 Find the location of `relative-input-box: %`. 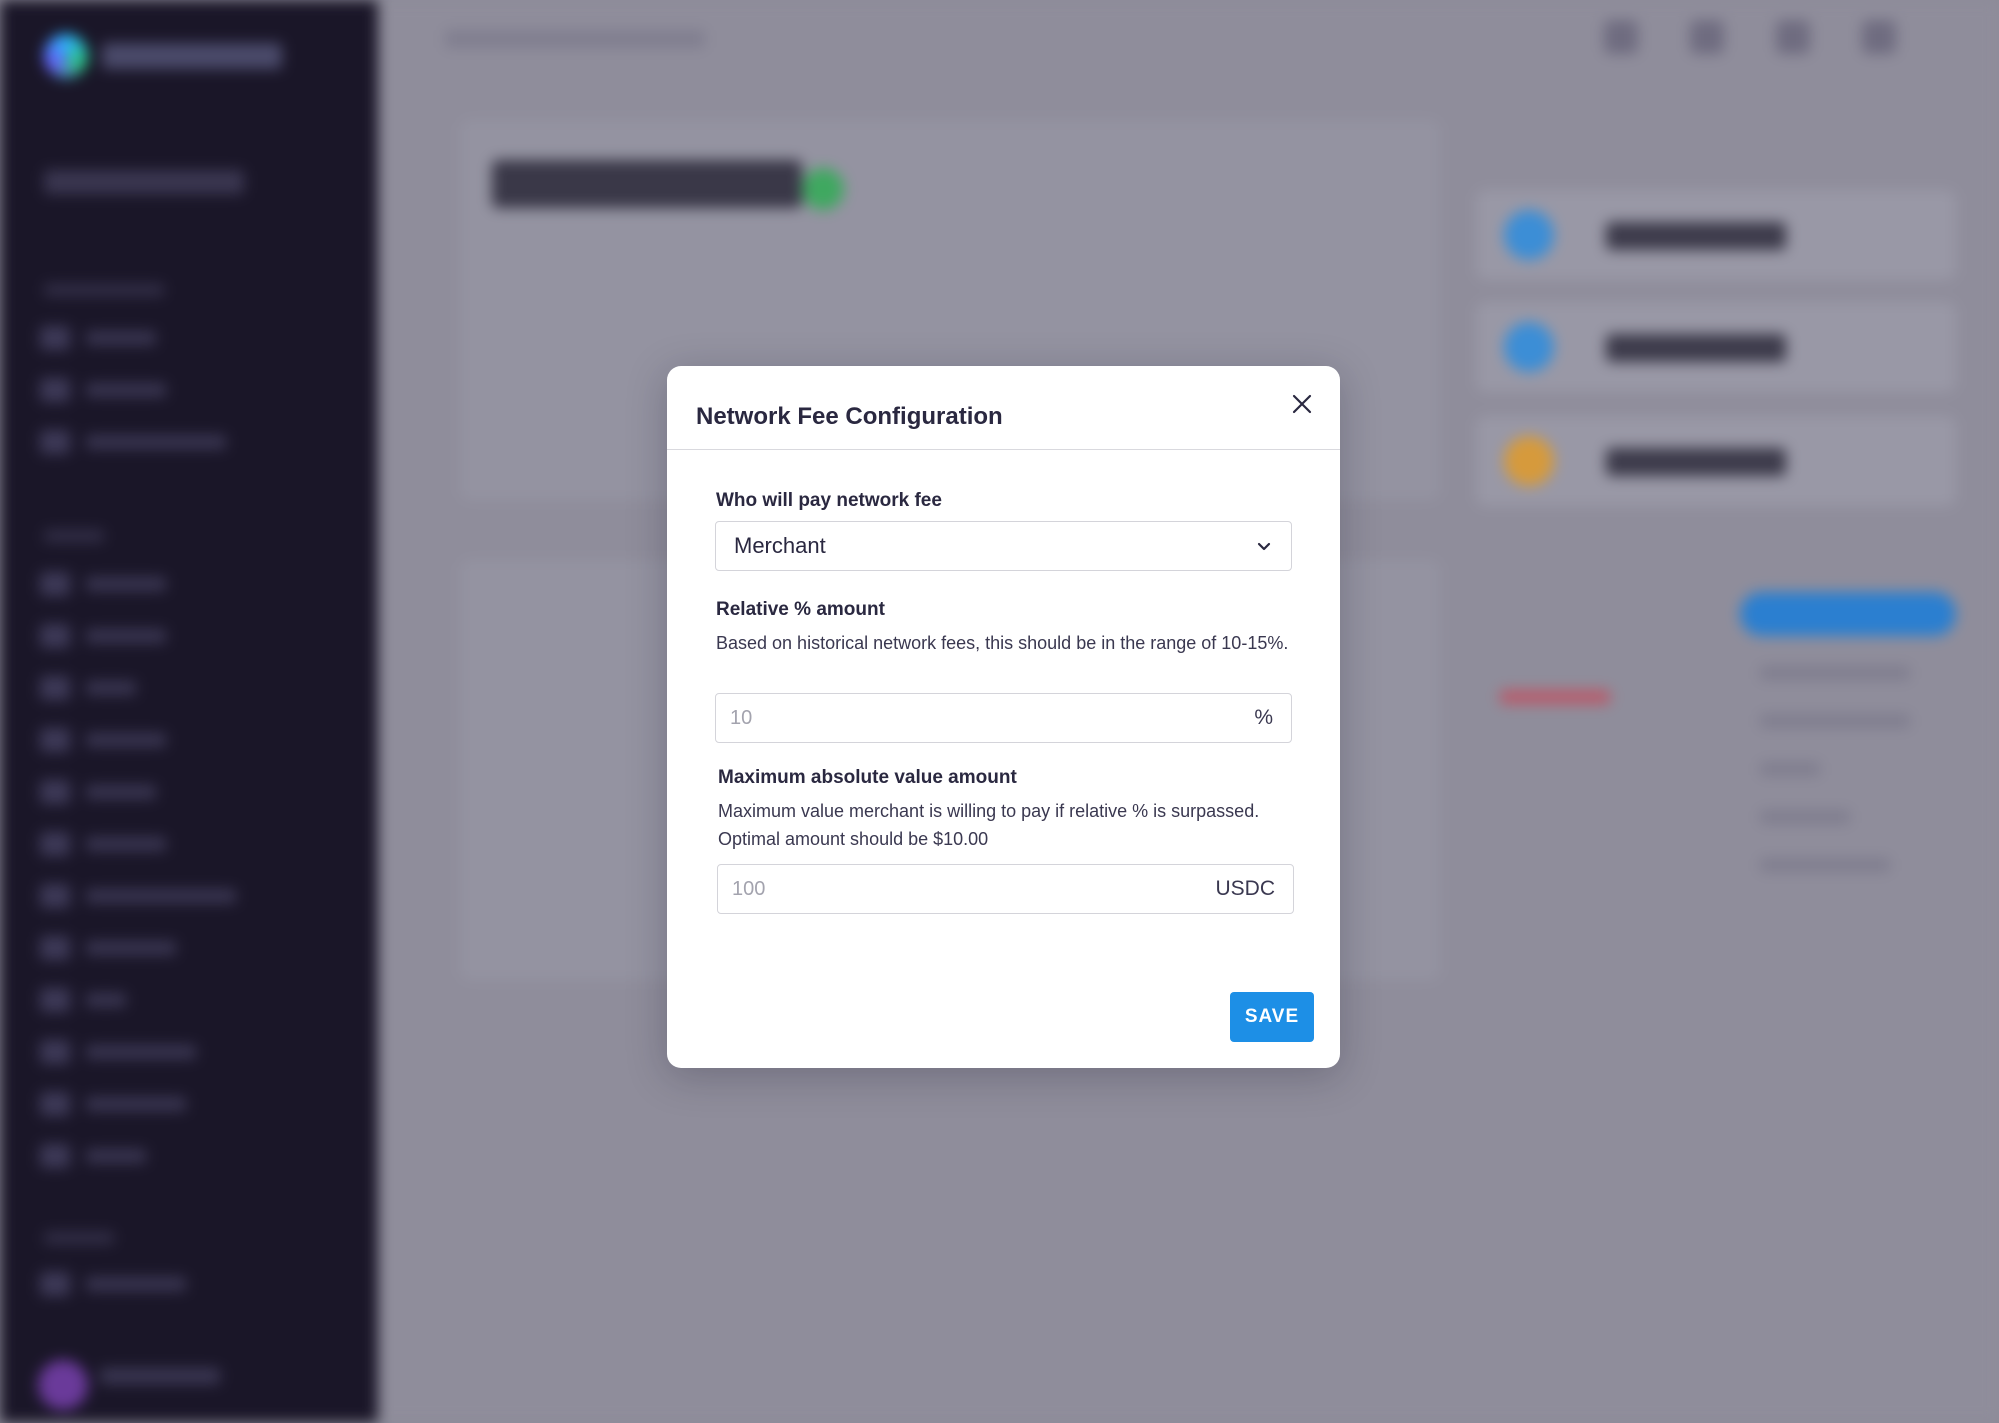

relative-input-box: % is located at coordinates (1003, 718).